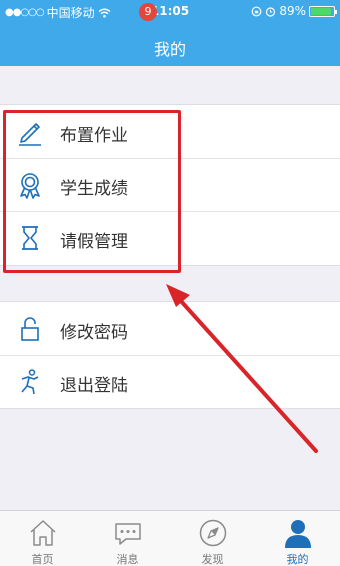 The image size is (340, 566). I want to click on tab-bar: 首页 消息 发现 我的, so click(170, 538).